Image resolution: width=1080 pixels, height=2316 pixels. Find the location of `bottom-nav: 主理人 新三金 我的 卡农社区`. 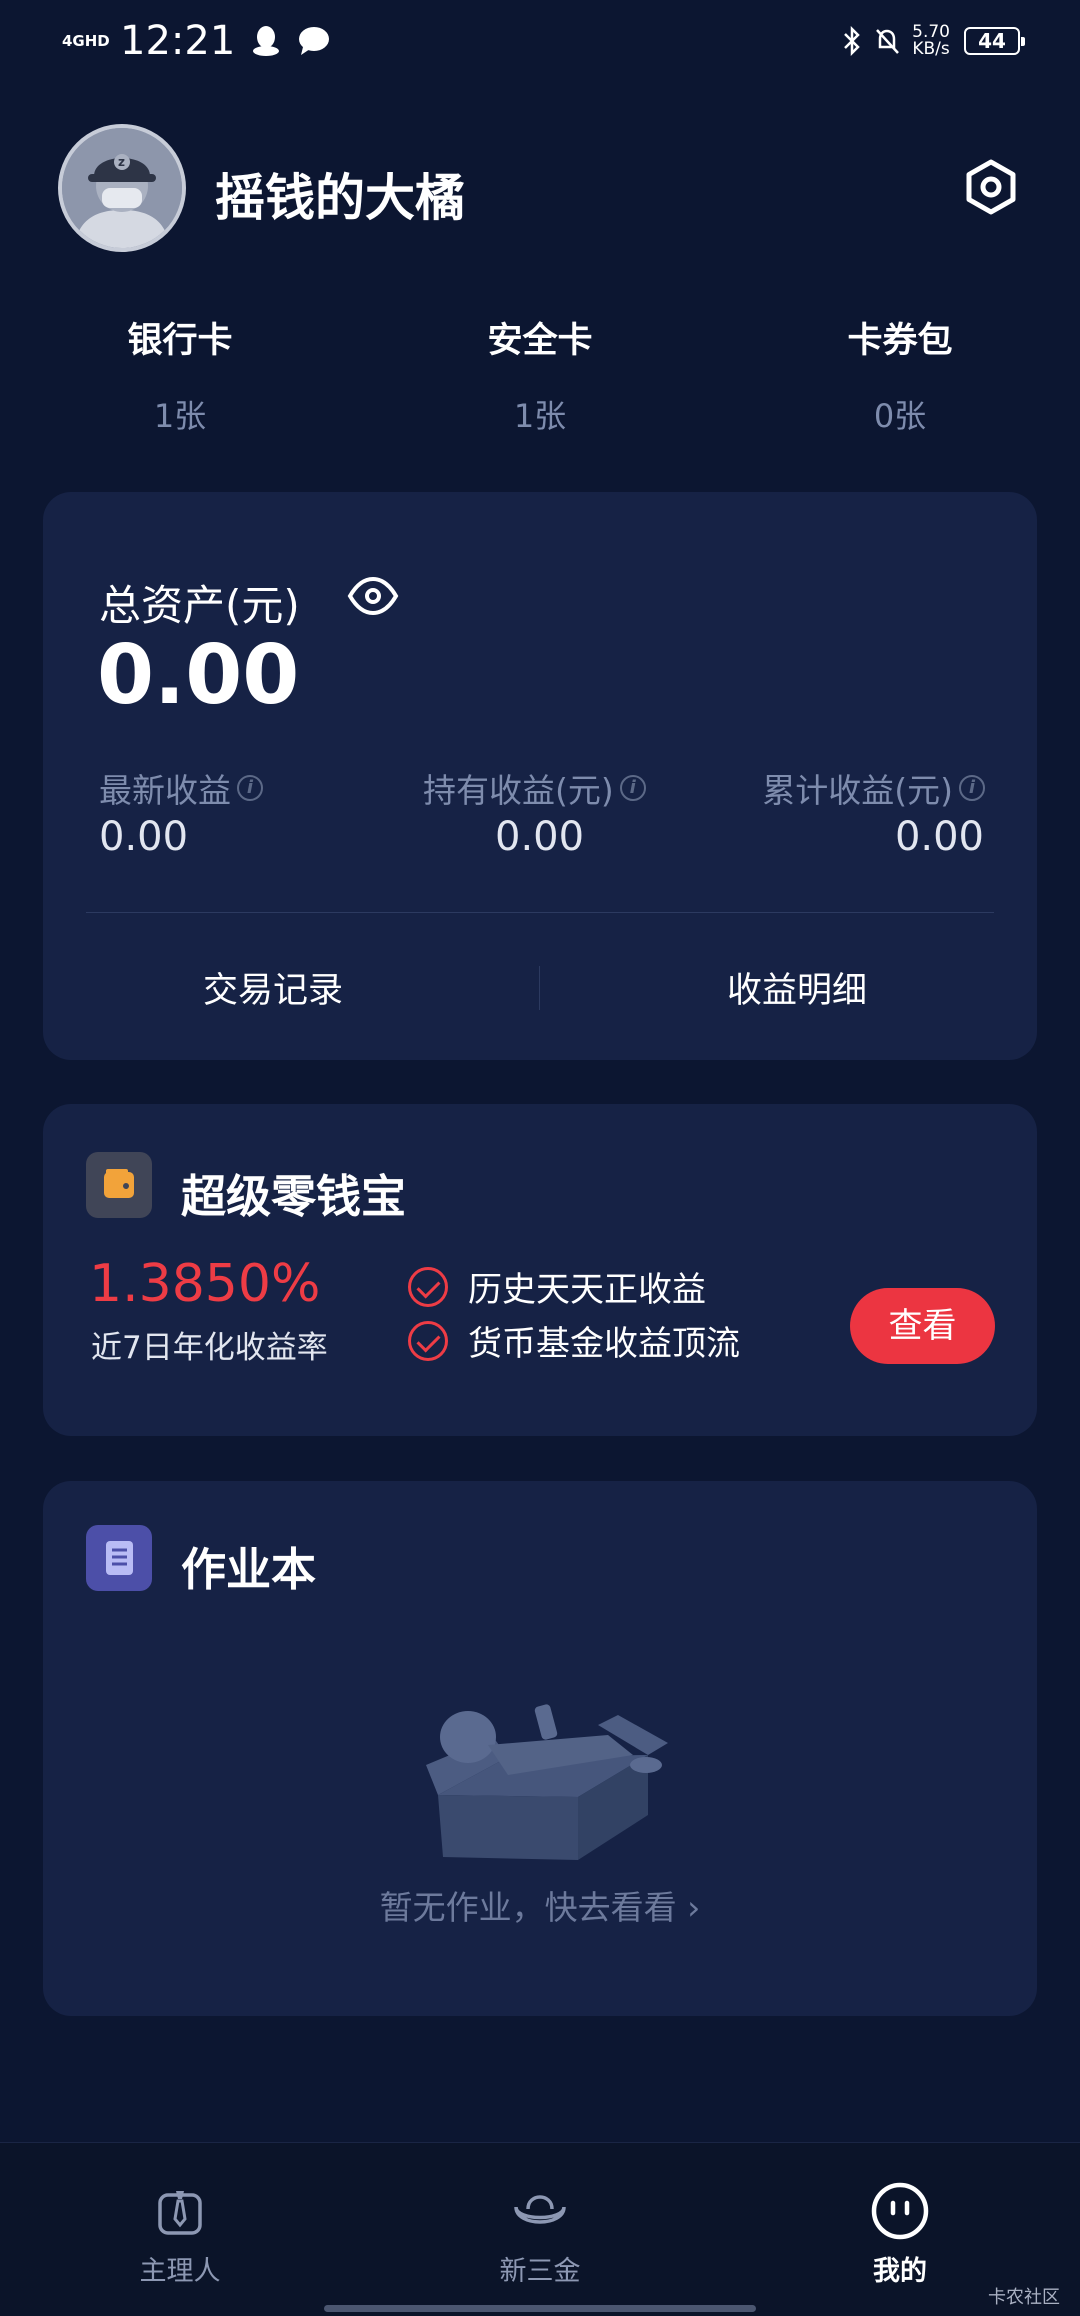

bottom-nav: 主理人 新三金 我的 卡农社区 is located at coordinates (540, 2229).